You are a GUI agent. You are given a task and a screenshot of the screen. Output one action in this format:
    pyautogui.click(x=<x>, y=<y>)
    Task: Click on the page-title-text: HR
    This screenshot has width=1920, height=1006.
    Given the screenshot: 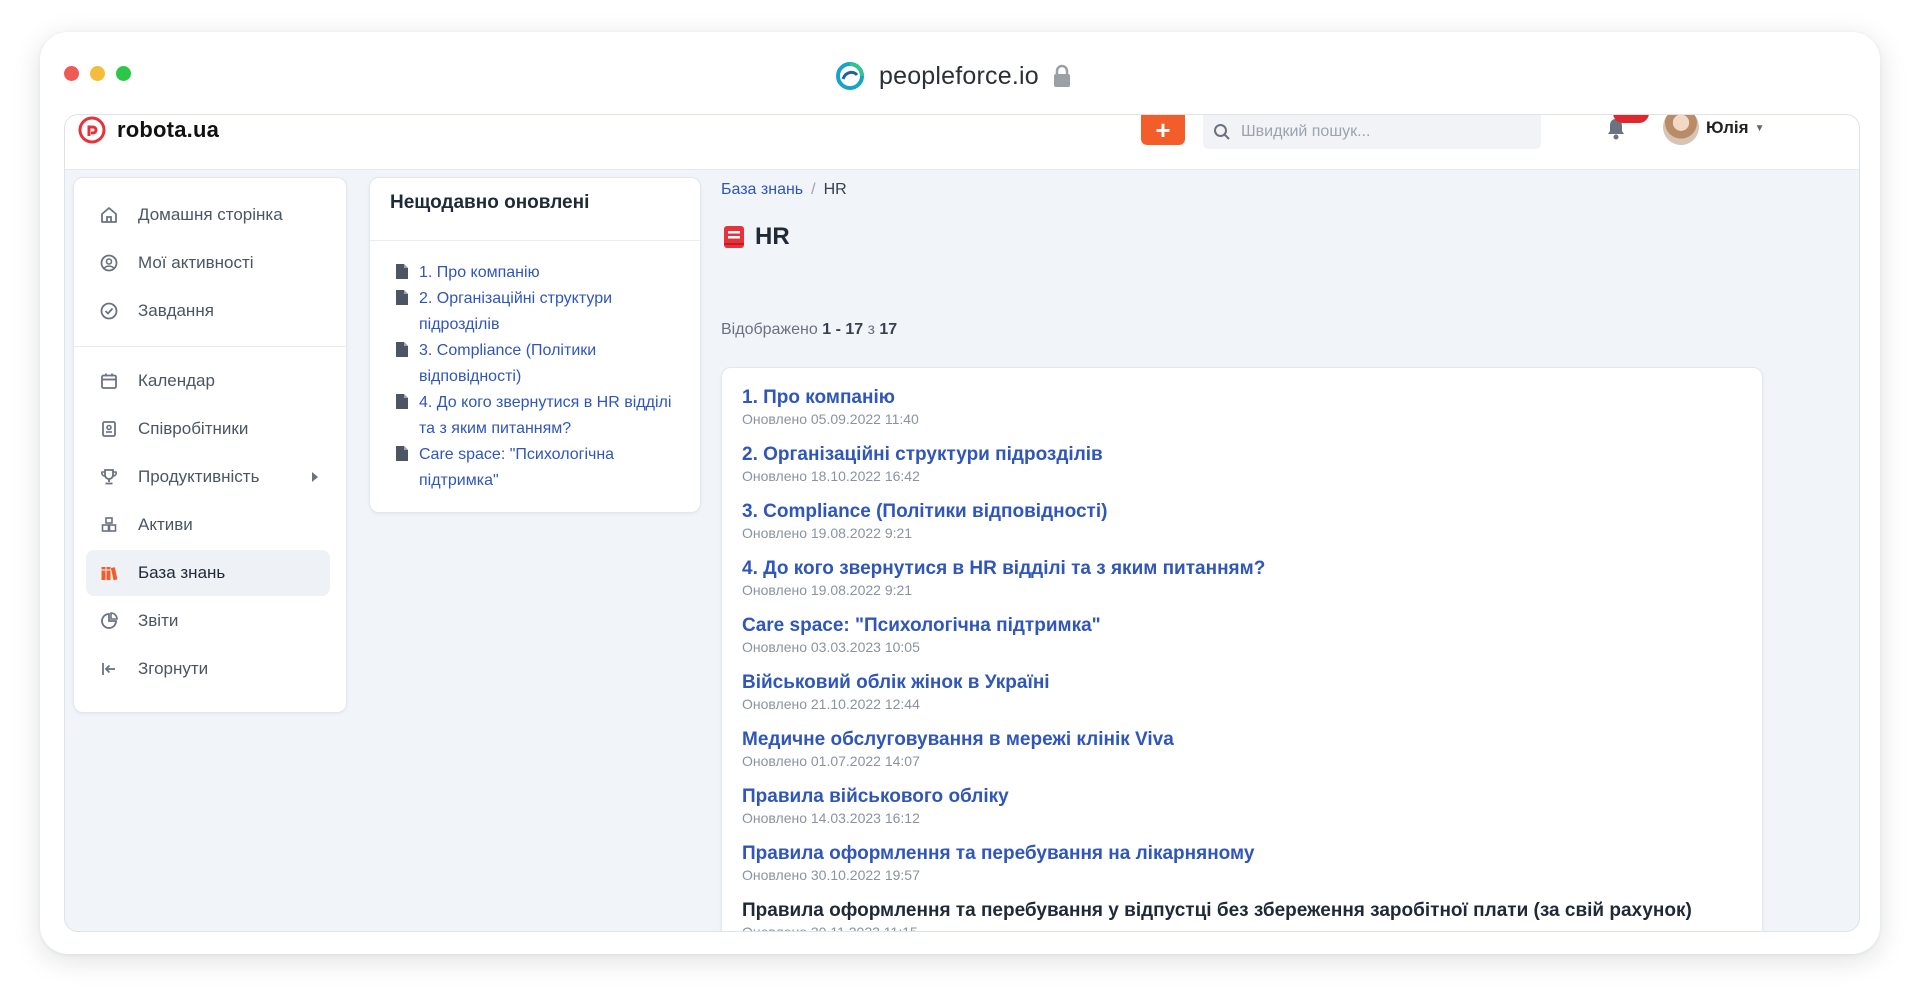 What is the action you would take?
    pyautogui.click(x=772, y=236)
    